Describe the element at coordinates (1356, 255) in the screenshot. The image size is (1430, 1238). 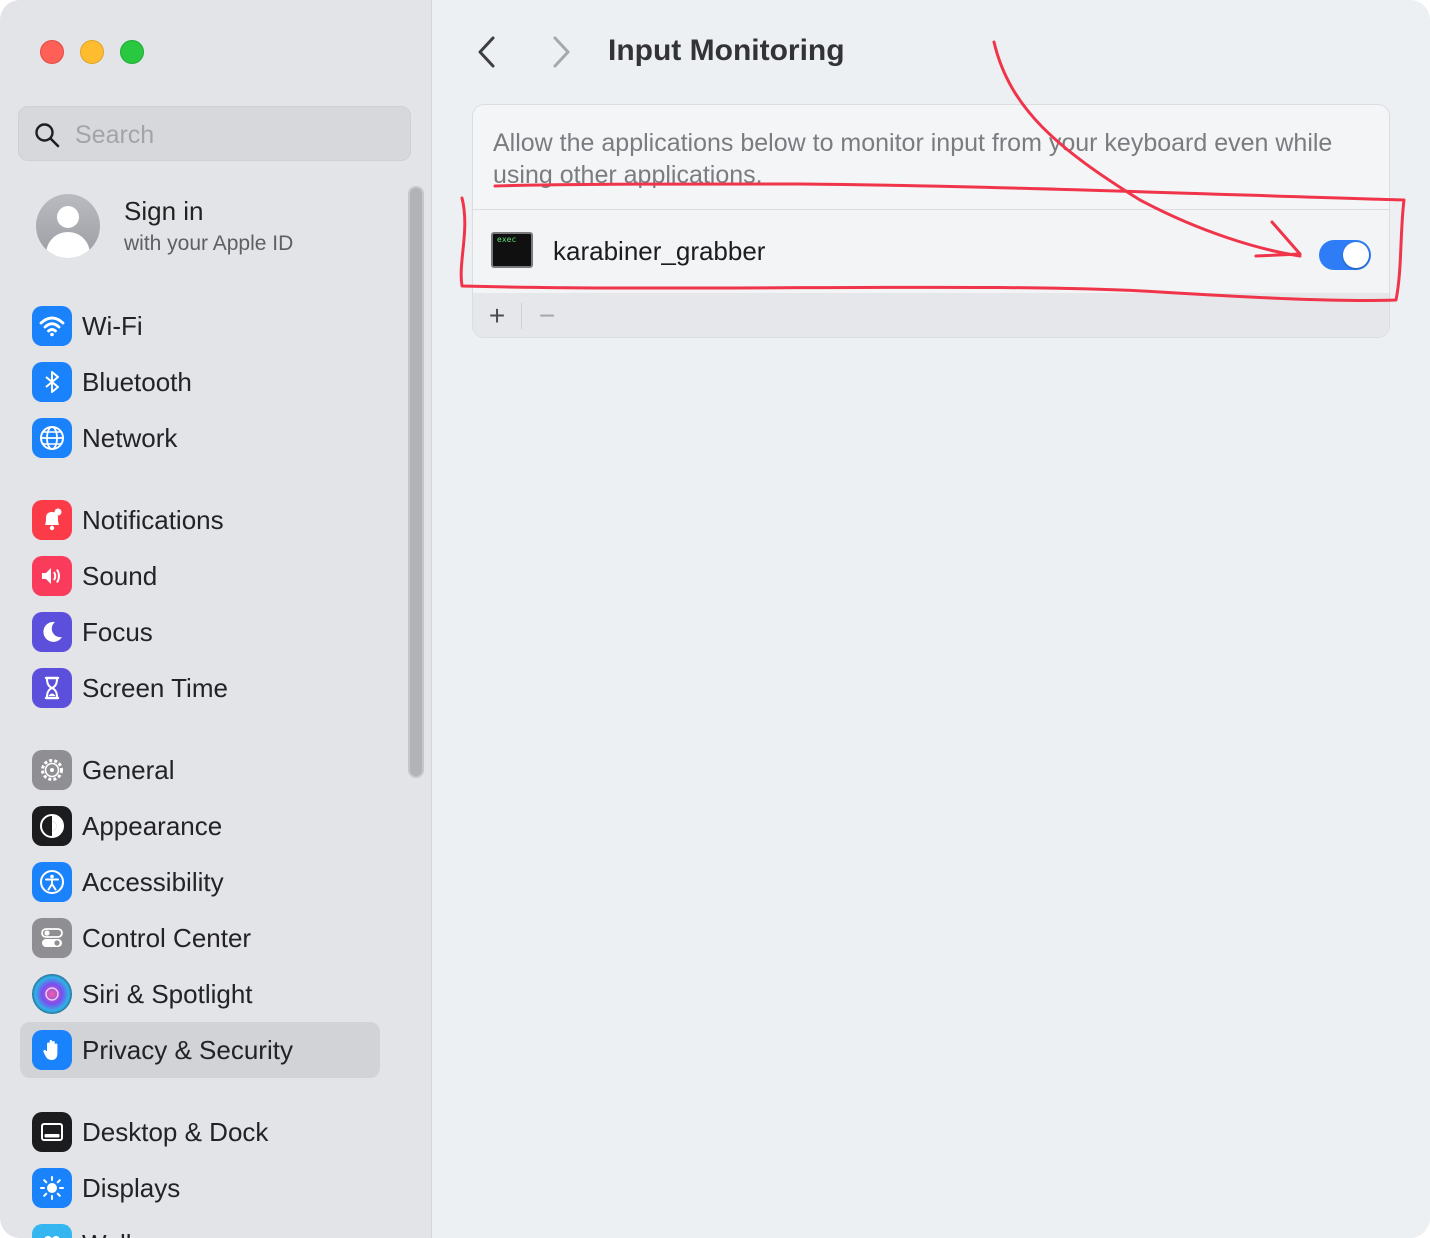
I see `toggle-knob` at that location.